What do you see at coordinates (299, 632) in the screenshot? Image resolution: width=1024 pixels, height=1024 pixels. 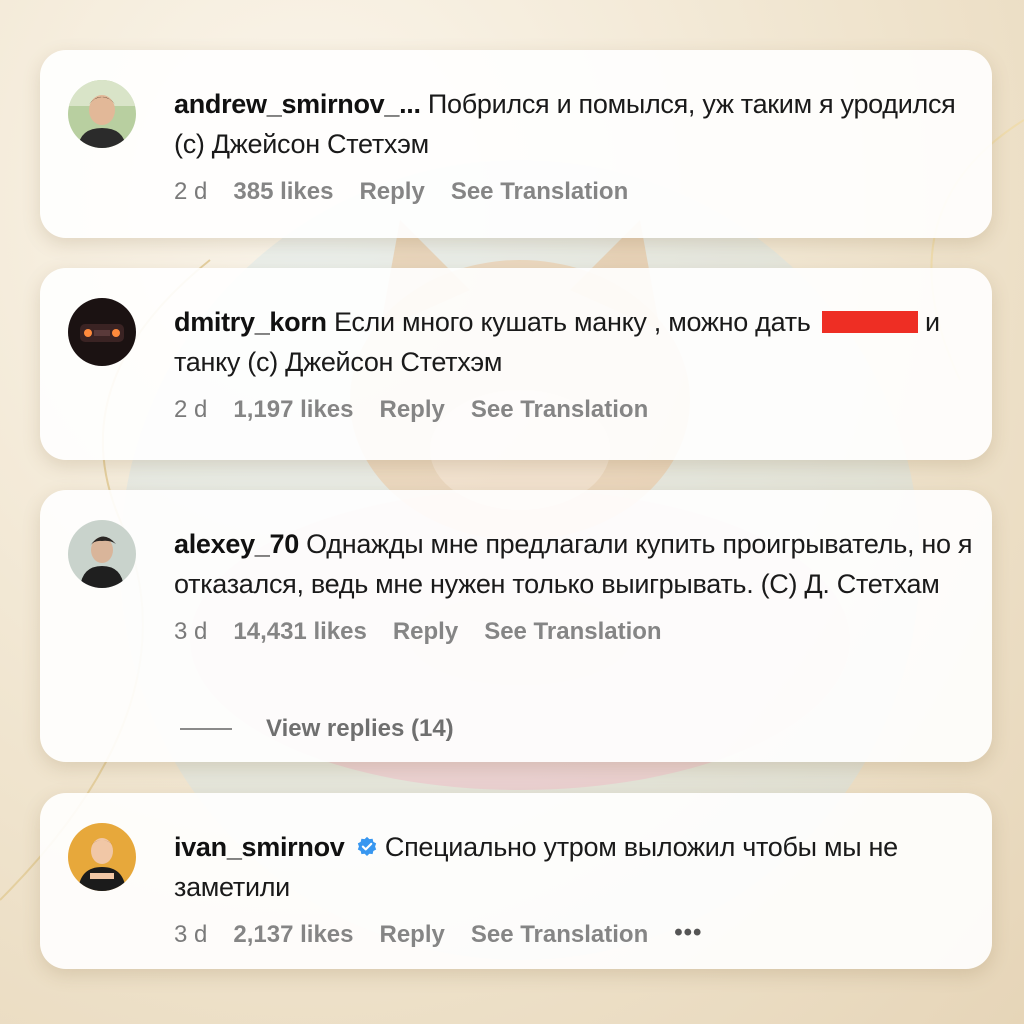 I see `likes-count: 14,431 likes` at bounding box center [299, 632].